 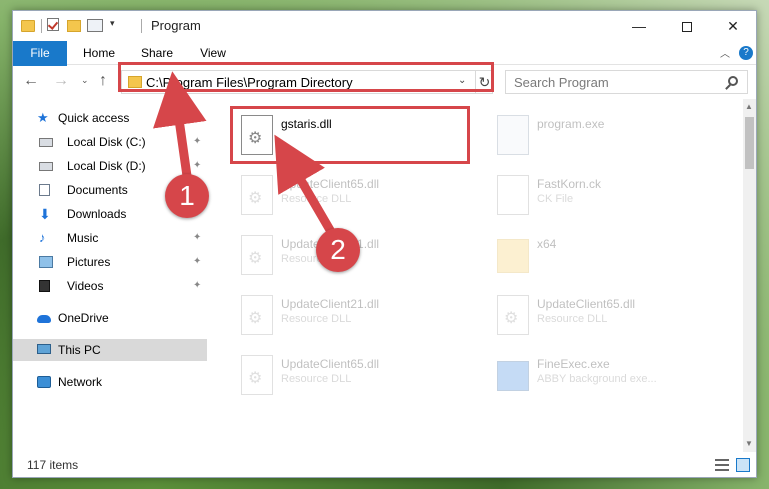 What do you see at coordinates (85, 286) in the screenshot?
I see `sidebar-item-label: Videos` at bounding box center [85, 286].